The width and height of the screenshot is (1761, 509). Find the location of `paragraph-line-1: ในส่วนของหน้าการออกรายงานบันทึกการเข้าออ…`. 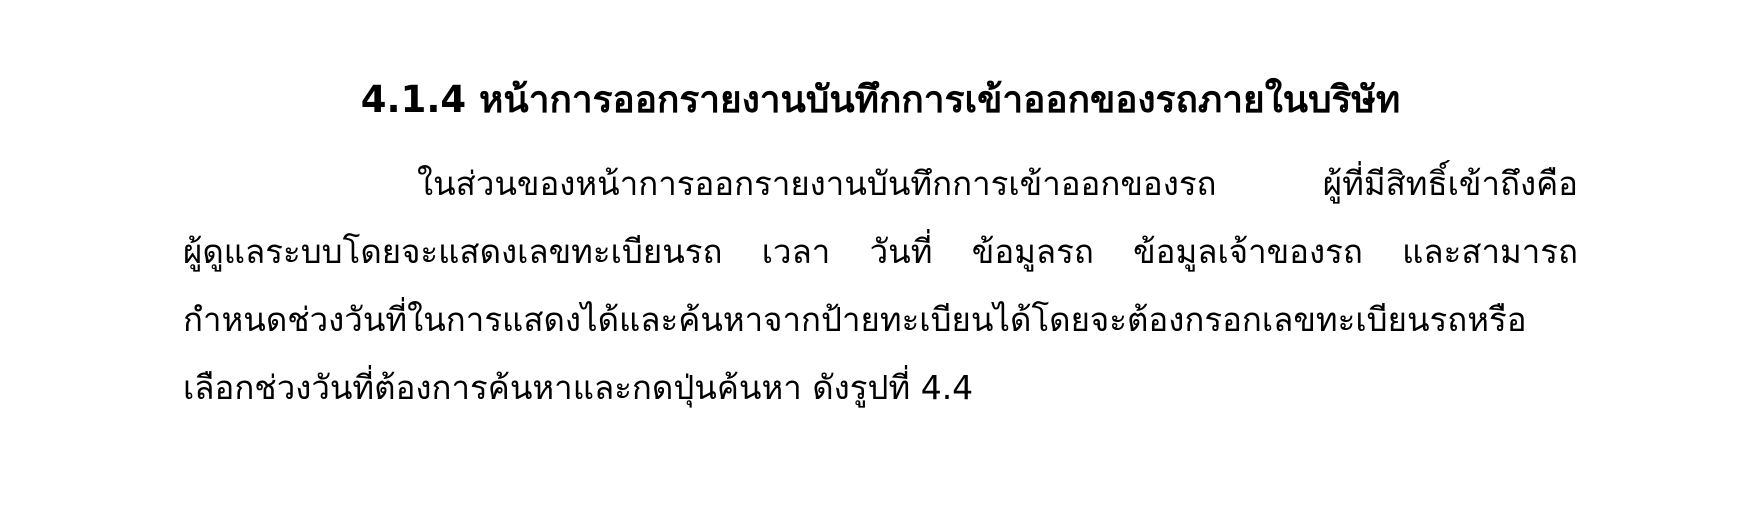

paragraph-line-1: ในส่วนของหน้าการออกรายงานบันทึกการเข้าออ… is located at coordinates (997, 183).